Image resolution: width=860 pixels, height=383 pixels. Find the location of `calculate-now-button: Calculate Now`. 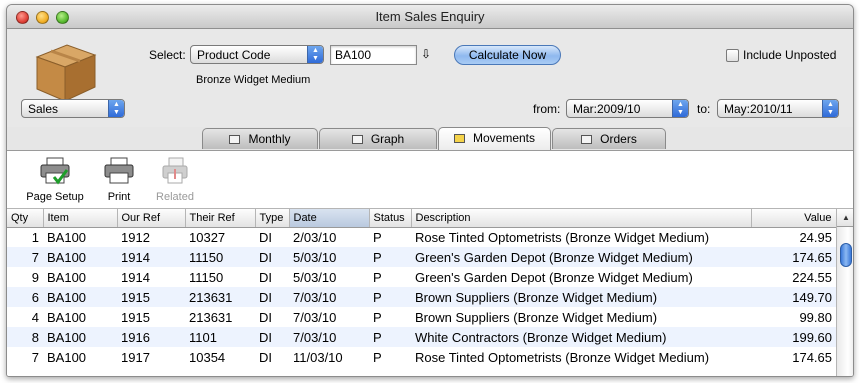

calculate-now-button: Calculate Now is located at coordinates (507, 55).